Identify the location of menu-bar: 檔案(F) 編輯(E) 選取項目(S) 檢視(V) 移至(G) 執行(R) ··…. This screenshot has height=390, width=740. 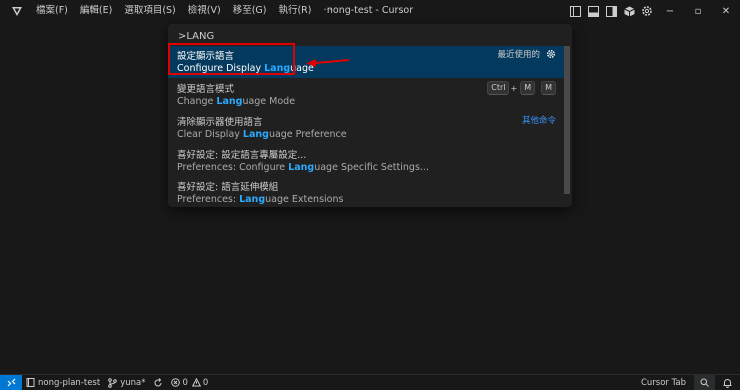
(184, 11).